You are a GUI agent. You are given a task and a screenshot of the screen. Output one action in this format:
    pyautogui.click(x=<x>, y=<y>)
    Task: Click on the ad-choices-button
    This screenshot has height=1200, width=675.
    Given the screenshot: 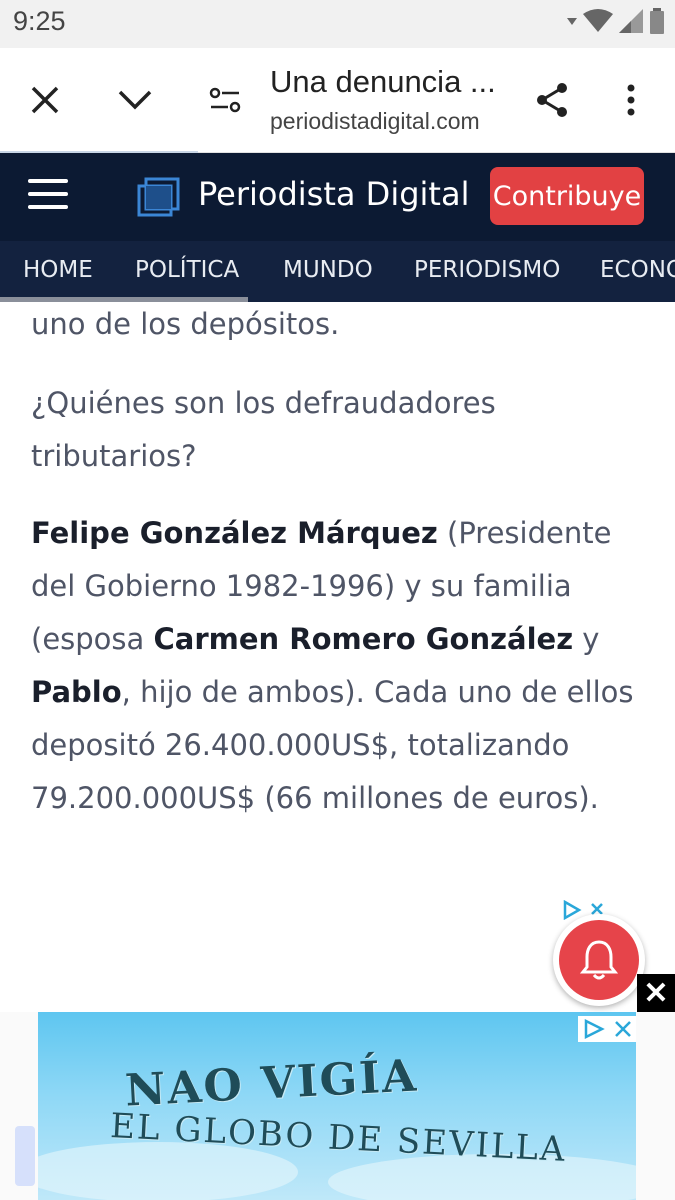 What is the action you would take?
    pyautogui.click(x=607, y=1029)
    